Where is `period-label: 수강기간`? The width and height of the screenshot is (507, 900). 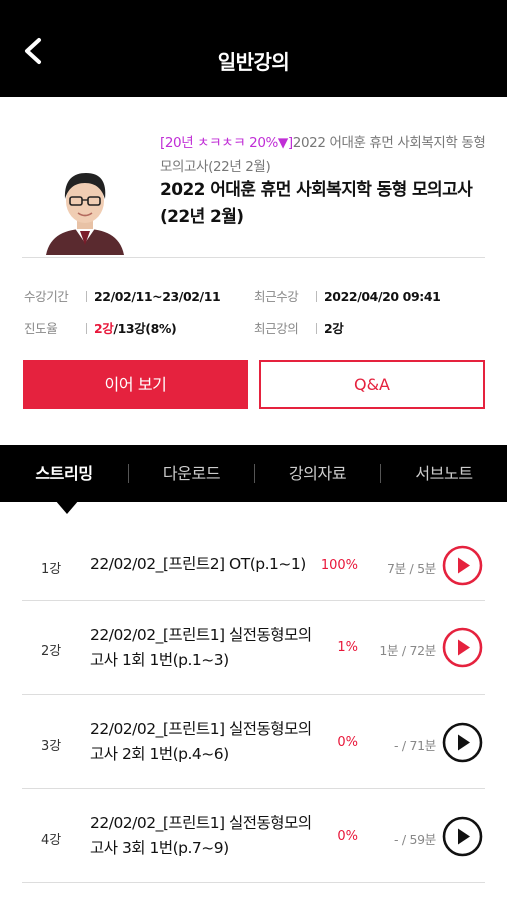 period-label: 수강기간 is located at coordinates (46, 296).